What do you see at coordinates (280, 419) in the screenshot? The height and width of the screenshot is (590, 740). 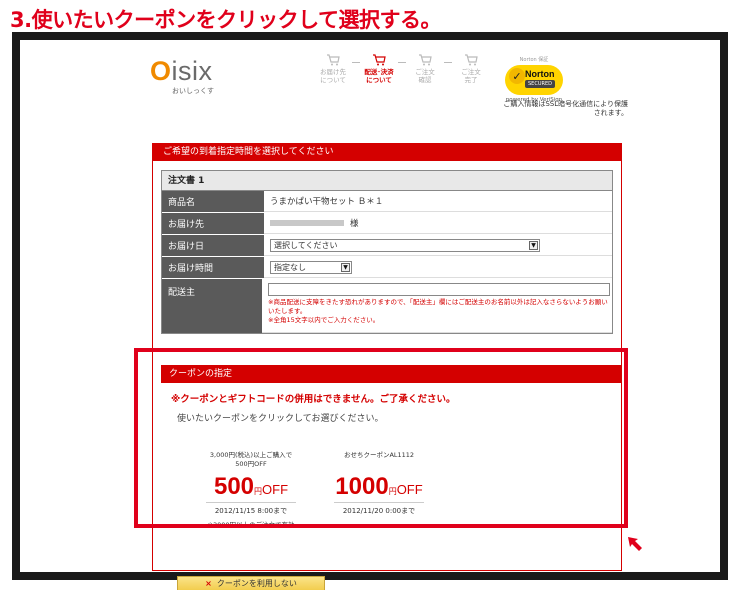 I see `coupon-instruction: 使いたいクーポンをクリックしてお選びください。` at bounding box center [280, 419].